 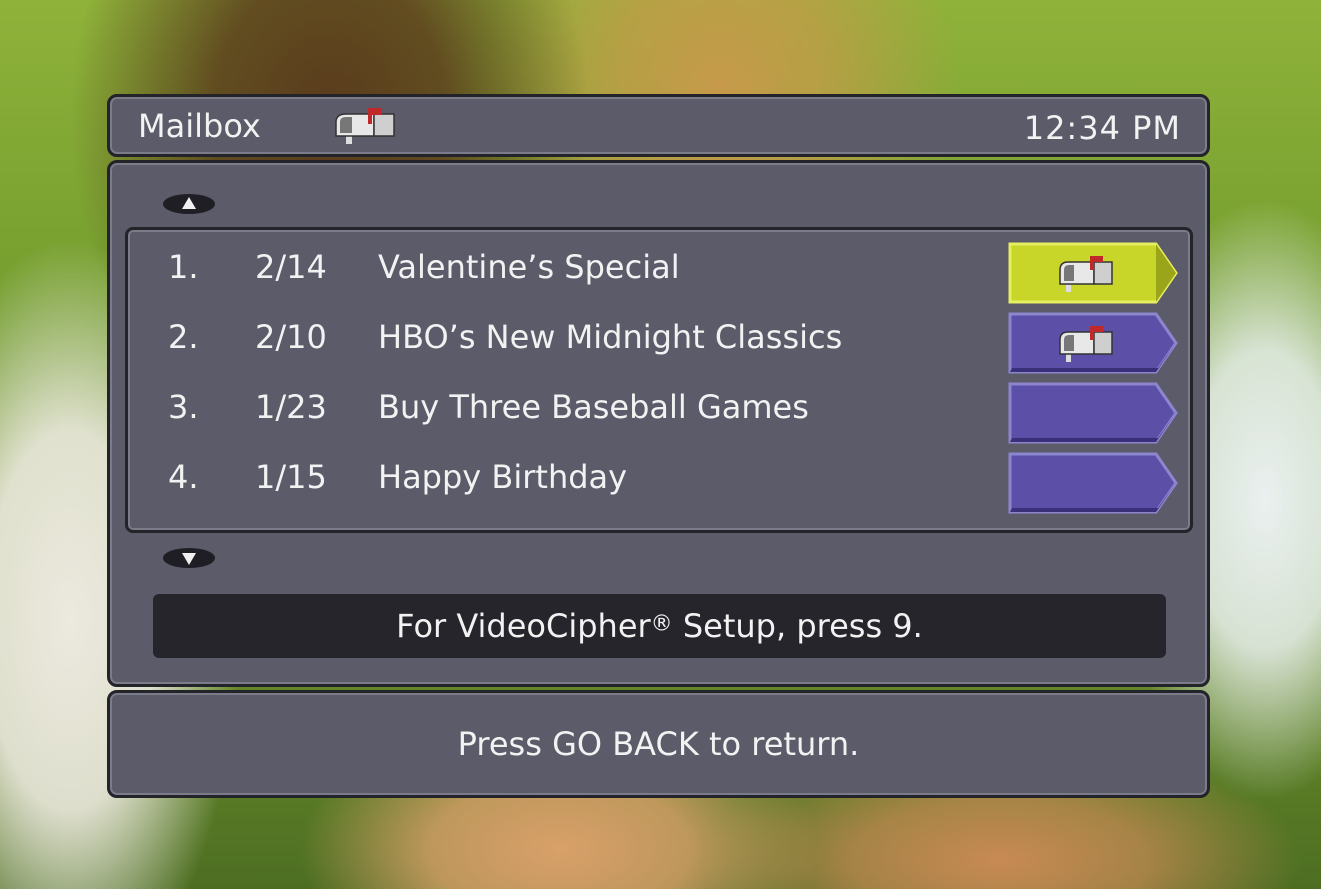 What do you see at coordinates (503, 477) in the screenshot?
I see `item-subject: Happy Birthday` at bounding box center [503, 477].